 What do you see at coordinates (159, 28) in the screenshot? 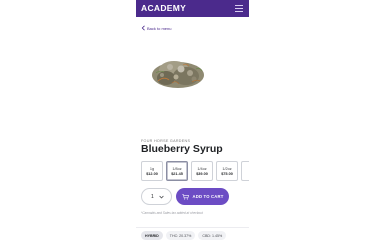
I see `back-link-label: Back to menu` at bounding box center [159, 28].